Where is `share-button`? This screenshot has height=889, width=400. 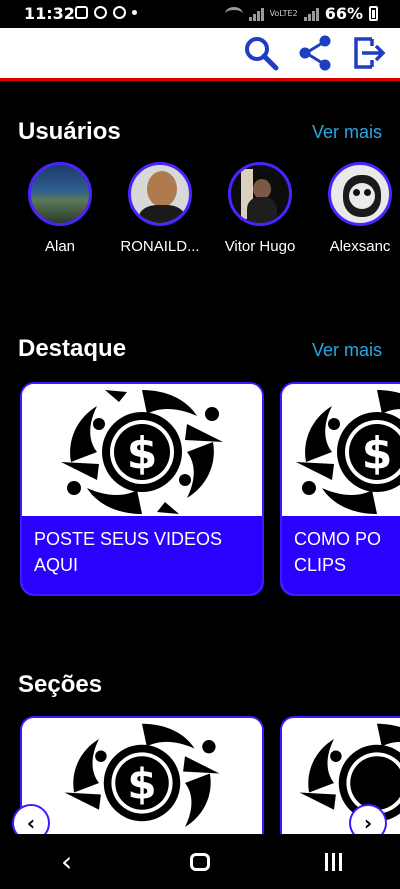
share-button is located at coordinates (315, 53).